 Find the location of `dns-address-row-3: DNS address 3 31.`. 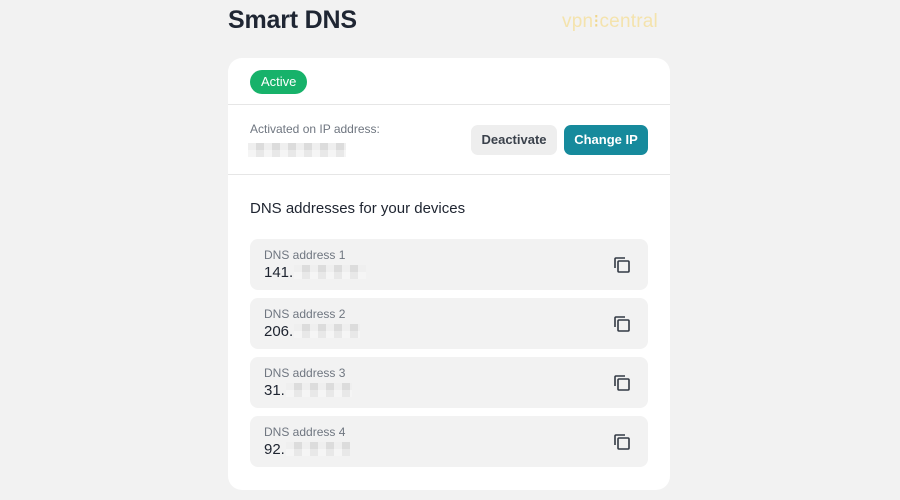

dns-address-row-3: DNS address 3 31. is located at coordinates (449, 382).